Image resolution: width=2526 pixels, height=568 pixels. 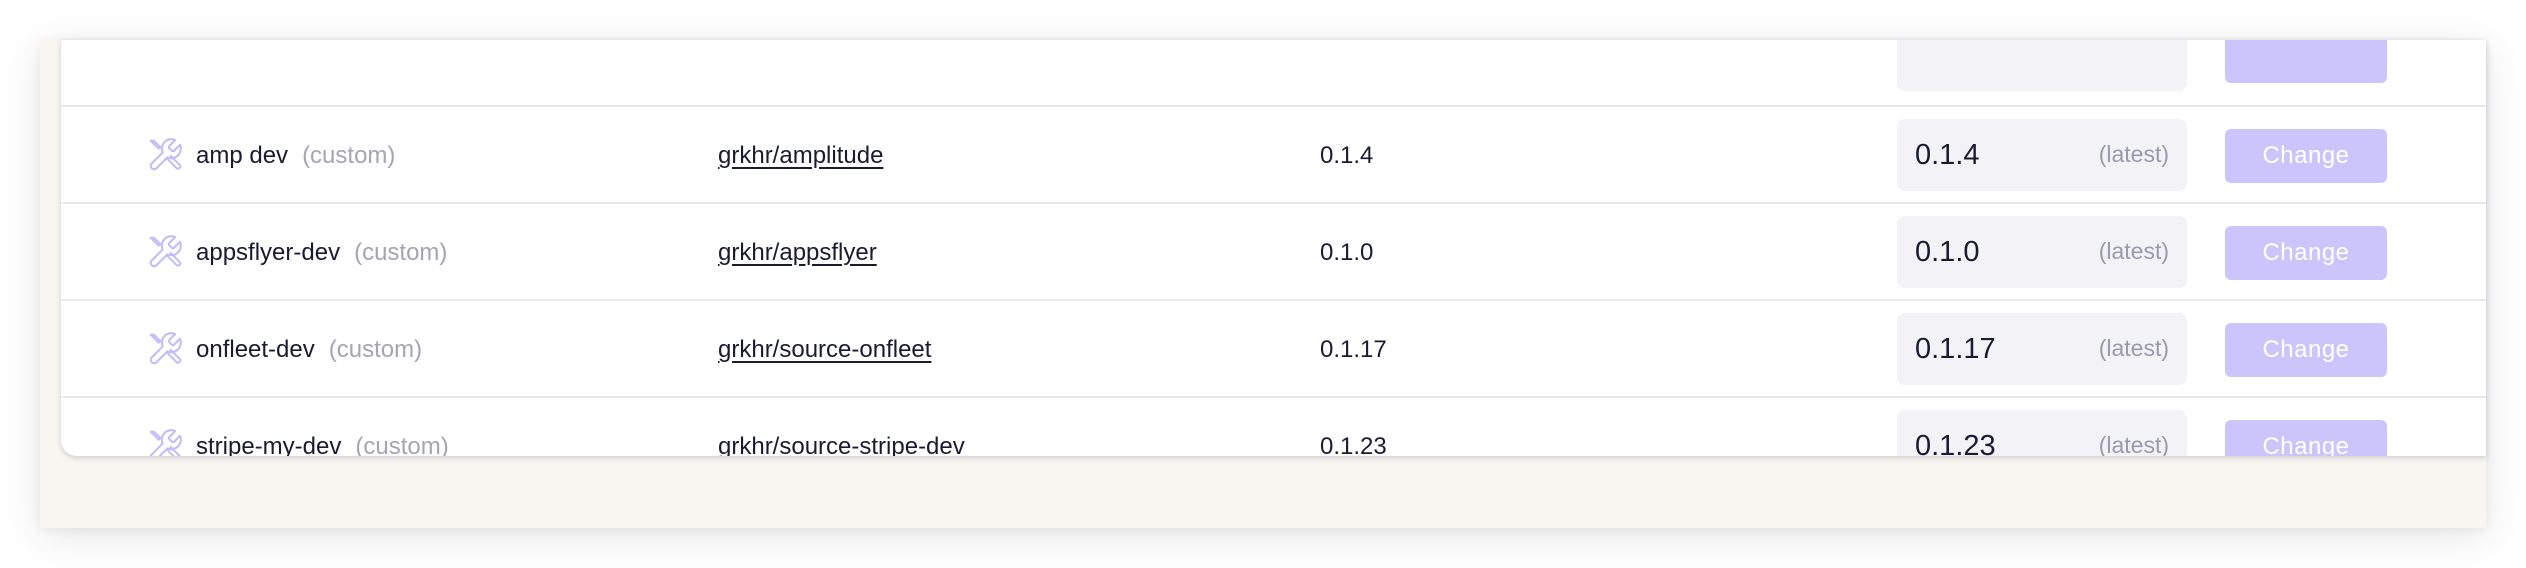 I want to click on selected-version: 0.1.23, so click(x=1955, y=443).